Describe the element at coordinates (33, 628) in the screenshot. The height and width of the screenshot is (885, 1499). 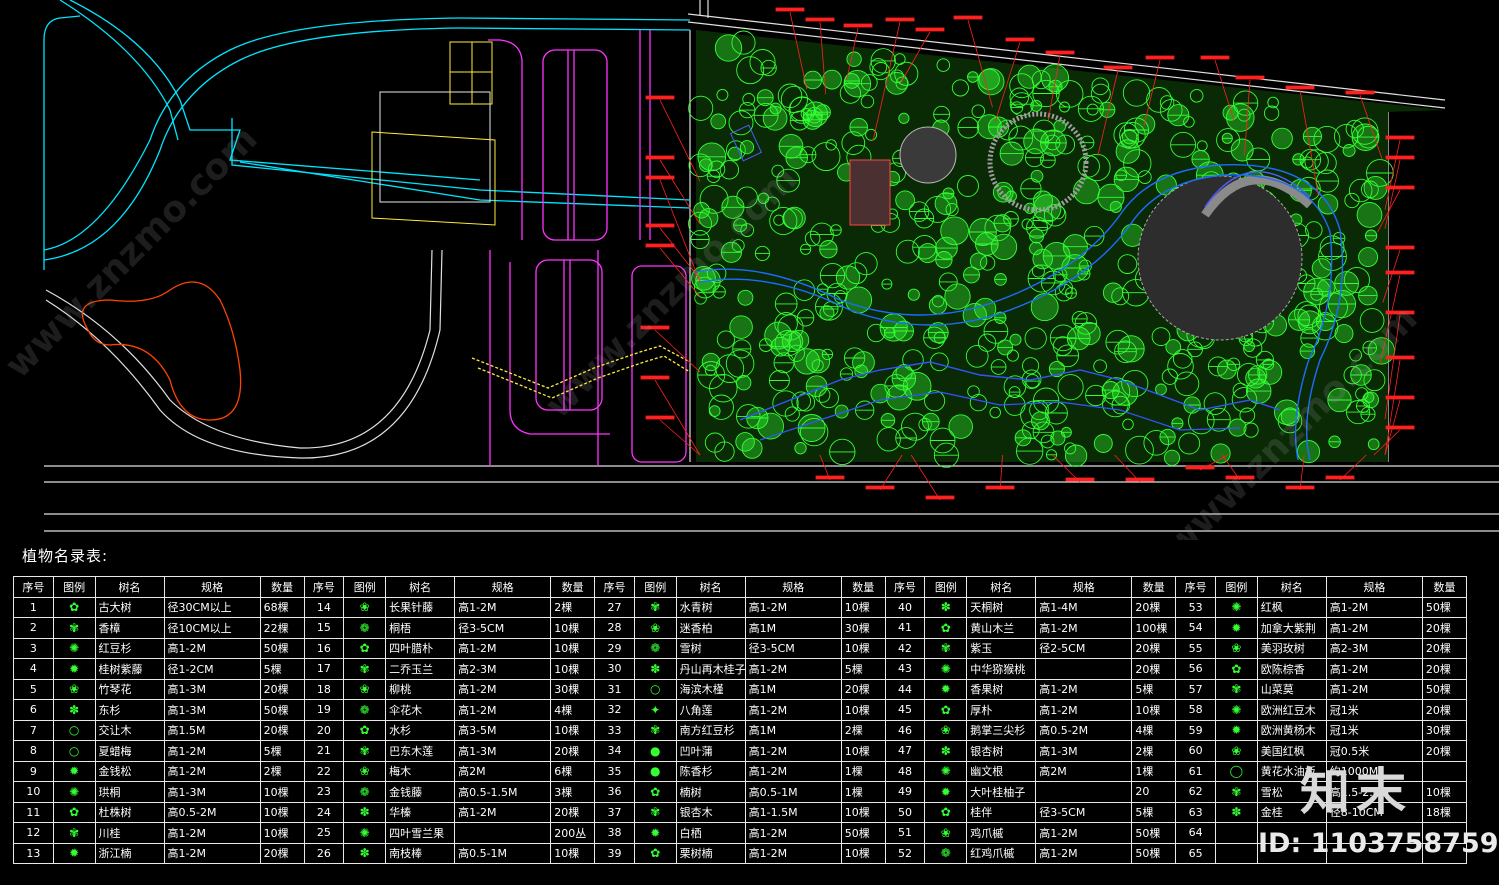
I see `table-cell: 2` at that location.